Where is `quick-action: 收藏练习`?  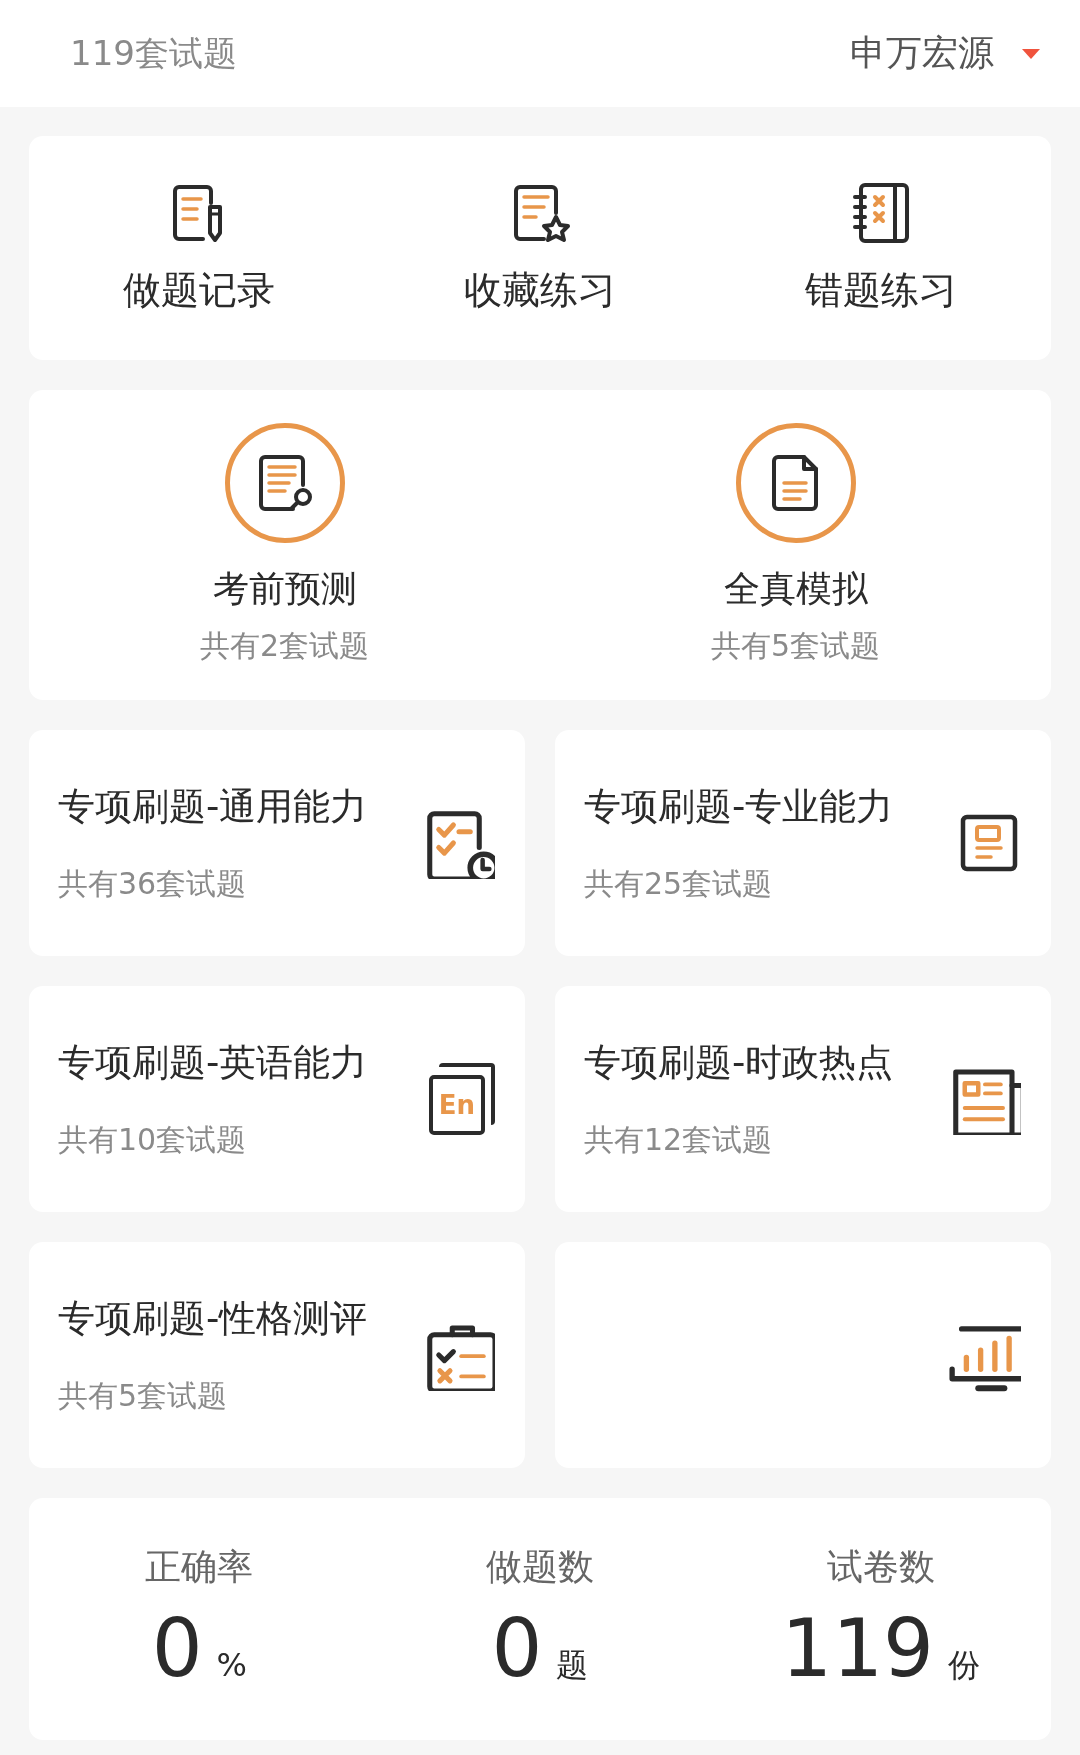 quick-action: 收藏练习 is located at coordinates (540, 248).